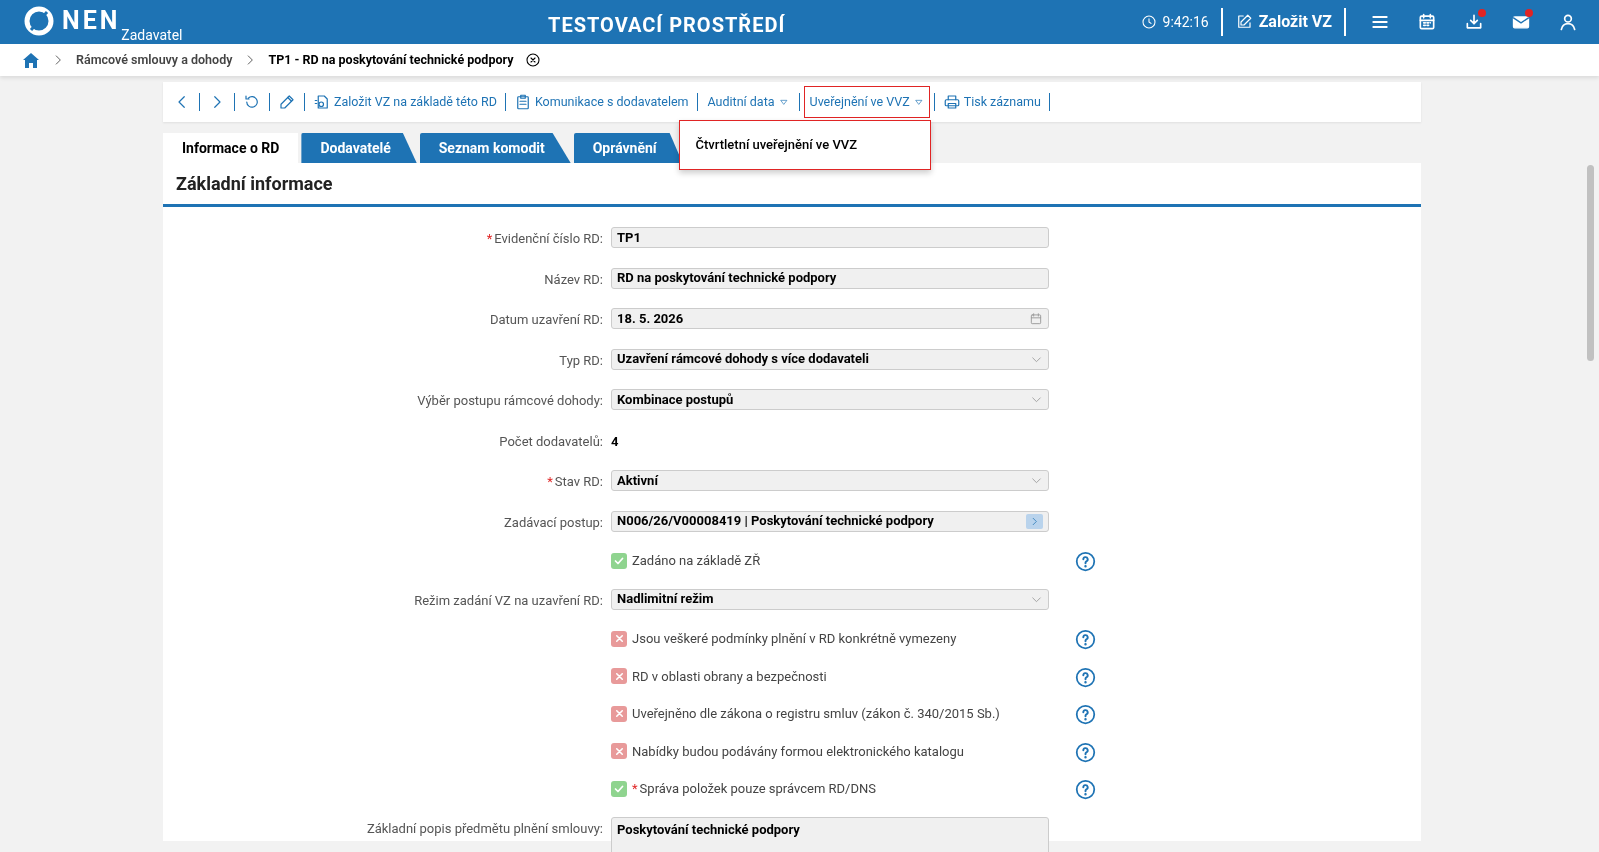 The width and height of the screenshot is (1599, 852). I want to click on input-field: N006/26/V00008419 | Poskytování technické podpory, so click(830, 521).